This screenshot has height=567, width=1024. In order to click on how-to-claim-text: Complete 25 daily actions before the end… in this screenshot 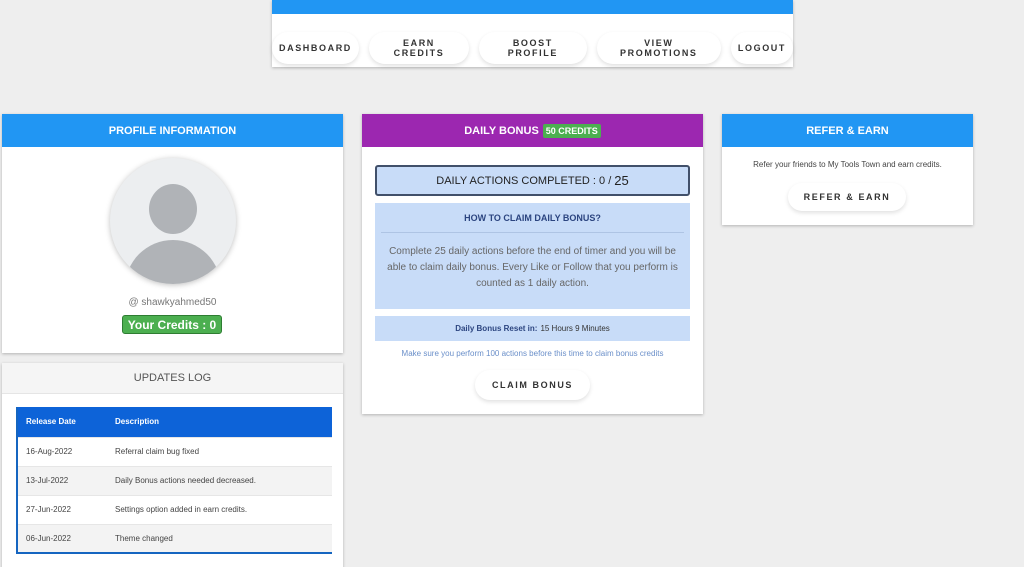, I will do `click(532, 267)`.